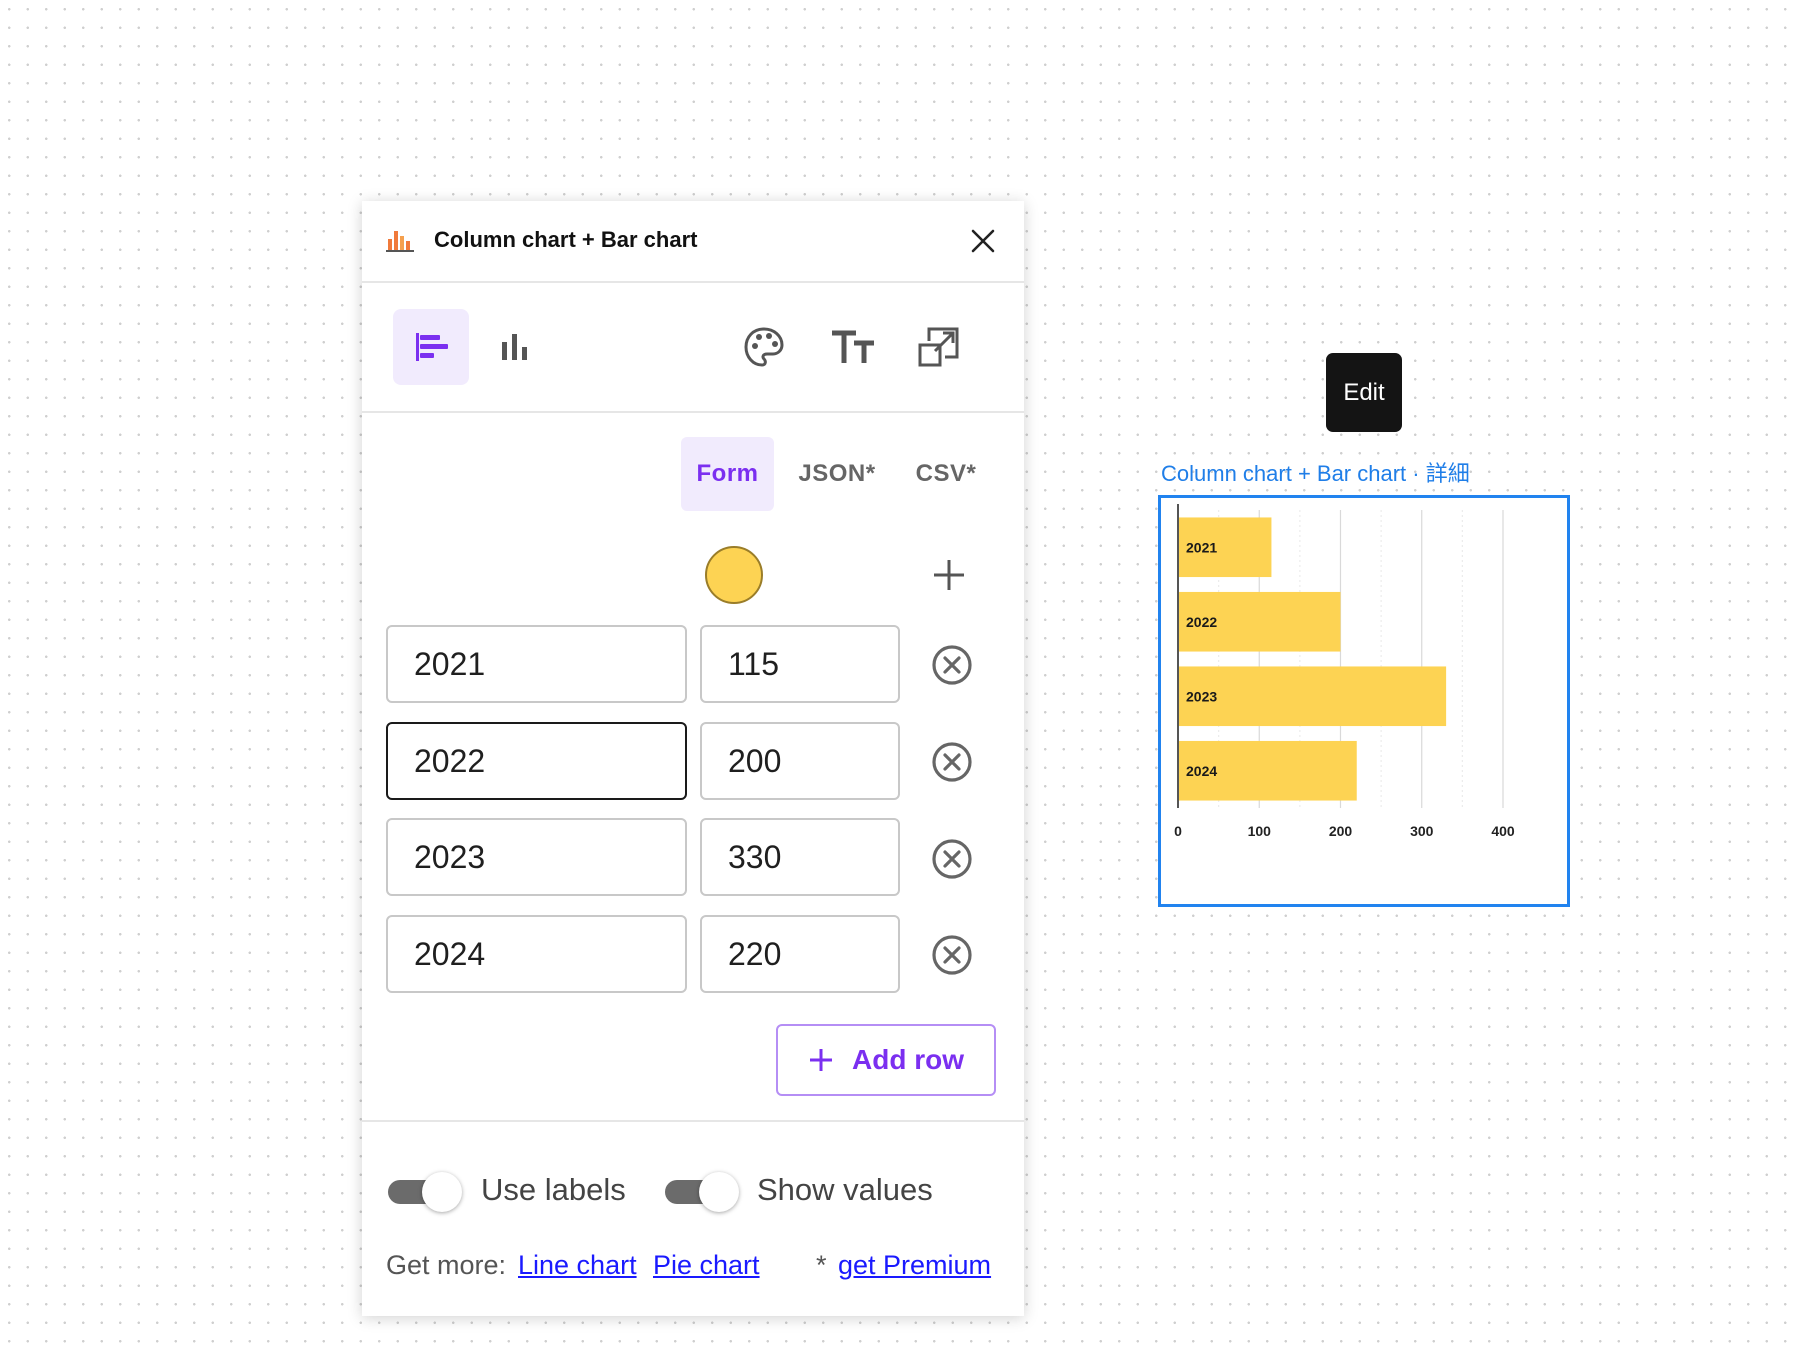 The width and height of the screenshot is (1800, 1346). What do you see at coordinates (837, 474) in the screenshot?
I see `tab-json: JSON*` at bounding box center [837, 474].